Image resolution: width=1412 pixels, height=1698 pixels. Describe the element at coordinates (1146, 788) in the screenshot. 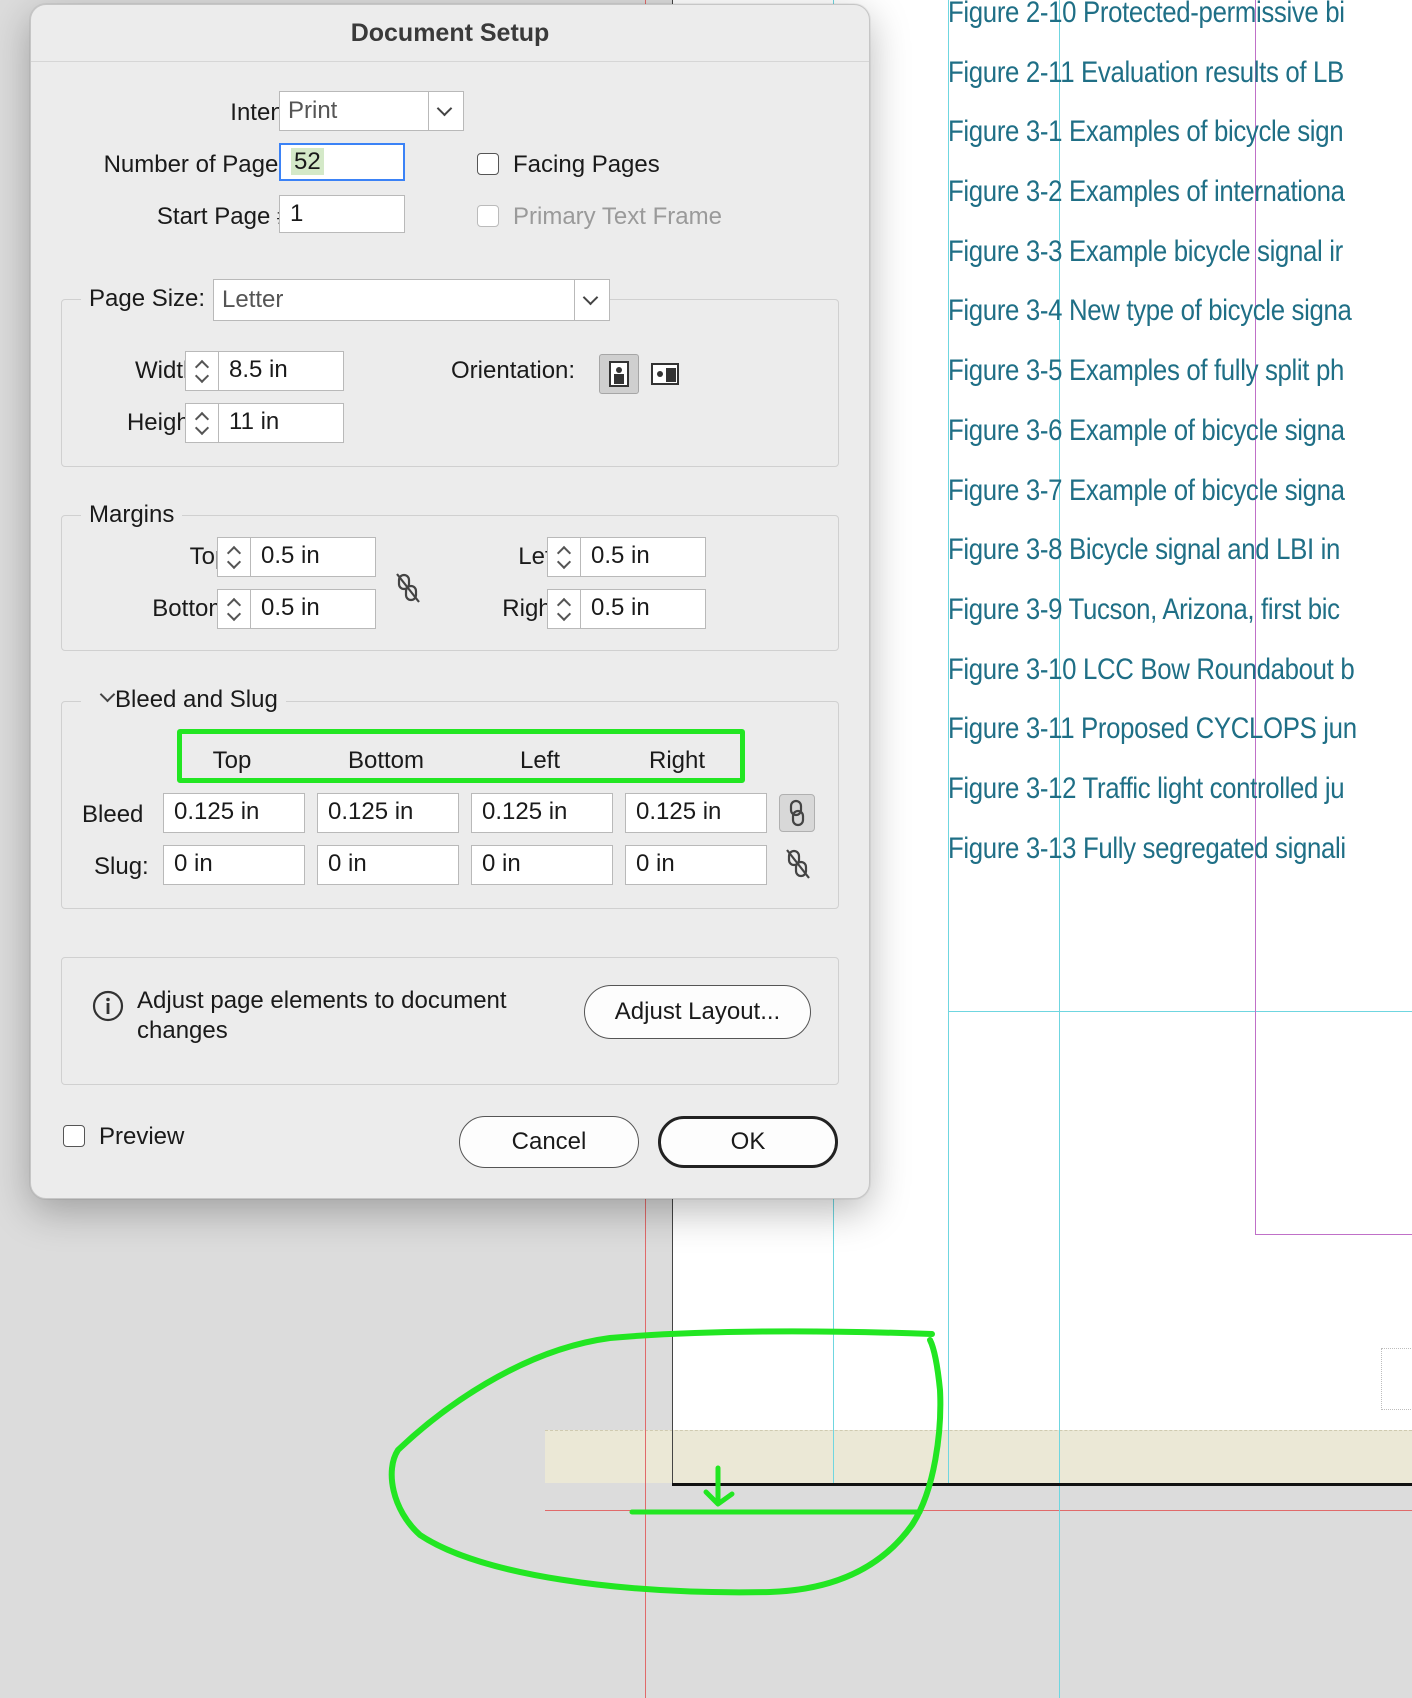

I see `figure-list-item: Figure 3-12 Traffic light controlled ju` at that location.